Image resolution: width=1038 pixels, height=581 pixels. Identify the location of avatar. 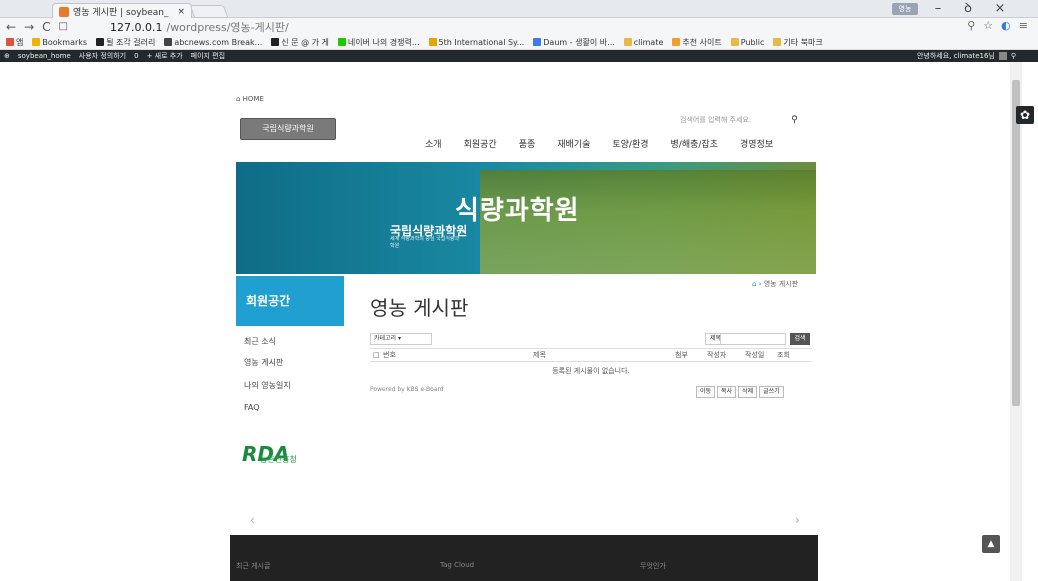
(1002, 56).